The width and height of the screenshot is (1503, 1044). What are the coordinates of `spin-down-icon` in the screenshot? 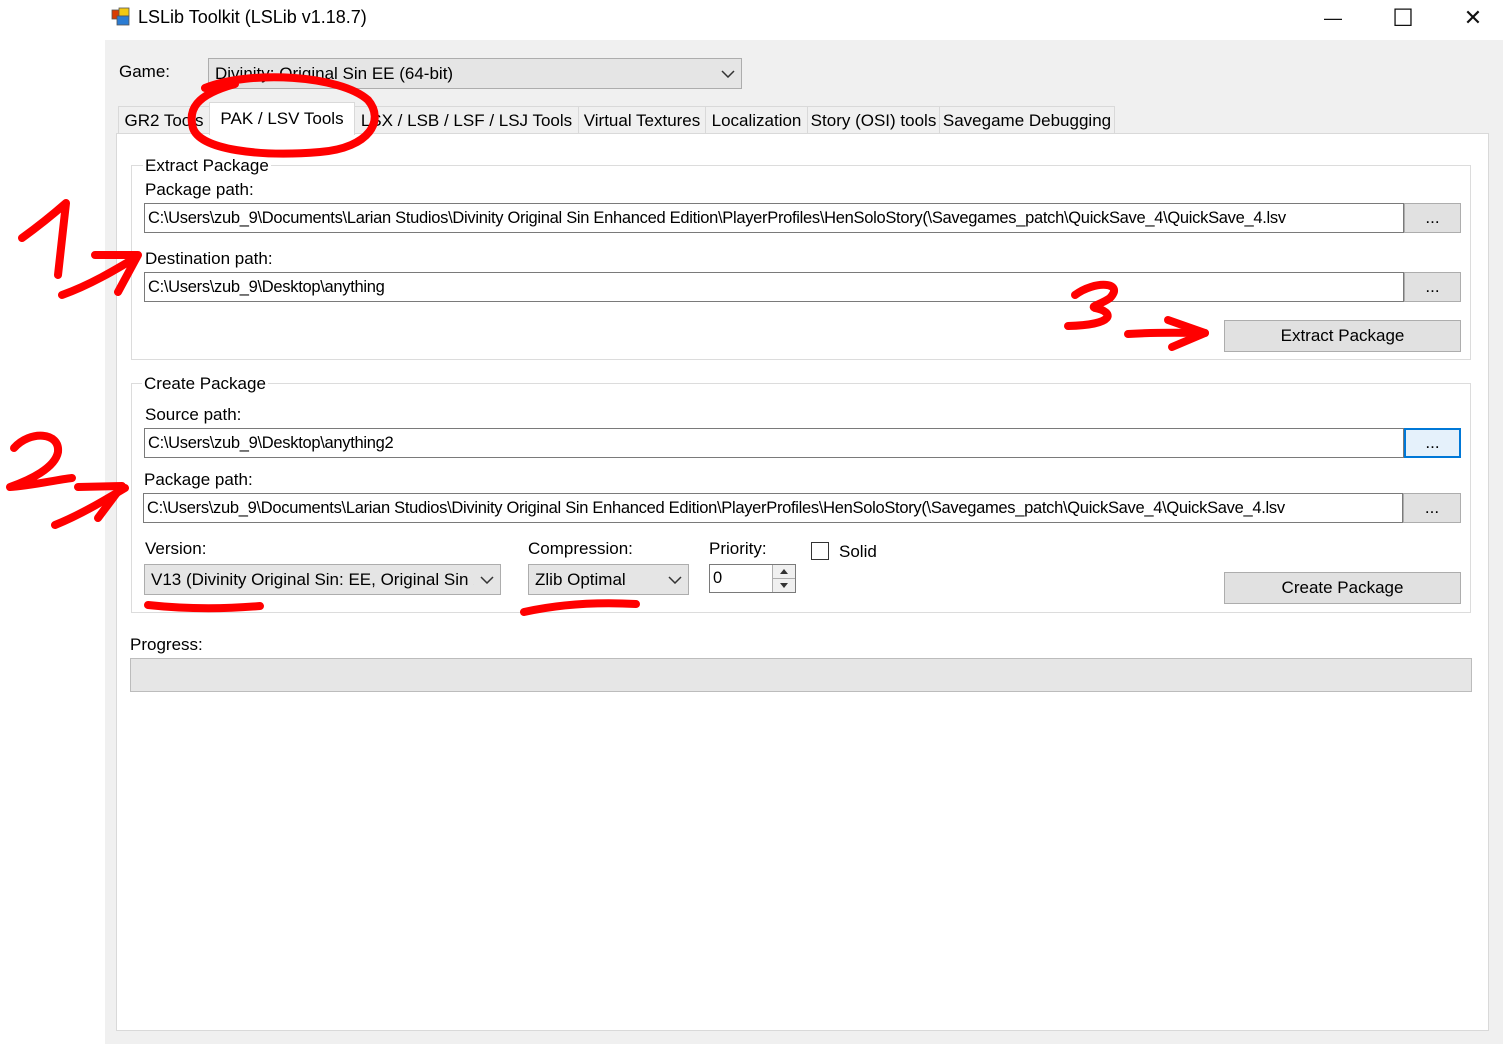 It's located at (784, 585).